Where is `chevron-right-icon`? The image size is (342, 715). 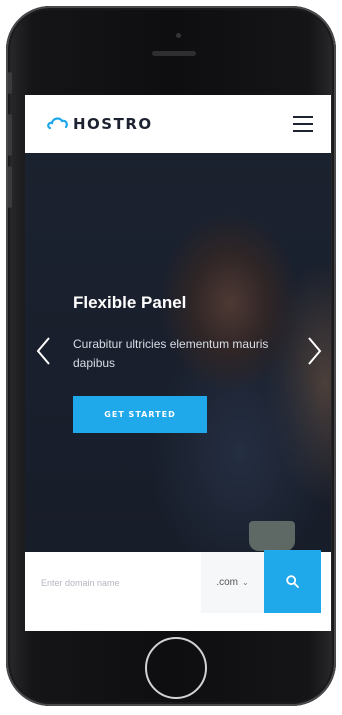
chevron-right-icon is located at coordinates (314, 351).